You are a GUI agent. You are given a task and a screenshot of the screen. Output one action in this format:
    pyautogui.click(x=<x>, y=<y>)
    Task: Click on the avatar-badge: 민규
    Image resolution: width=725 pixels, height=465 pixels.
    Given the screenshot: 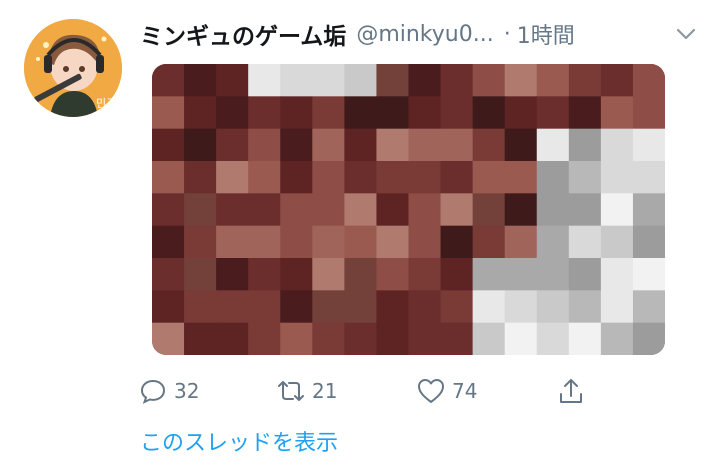 What is the action you would take?
    pyautogui.click(x=106, y=103)
    